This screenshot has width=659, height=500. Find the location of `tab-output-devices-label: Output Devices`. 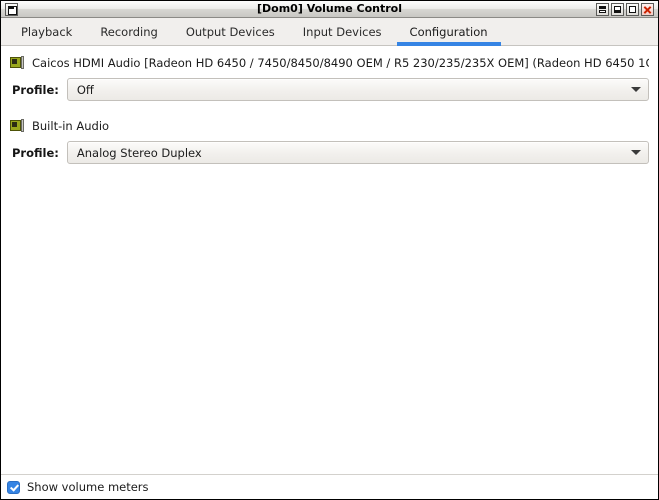

tab-output-devices-label: Output Devices is located at coordinates (230, 31).